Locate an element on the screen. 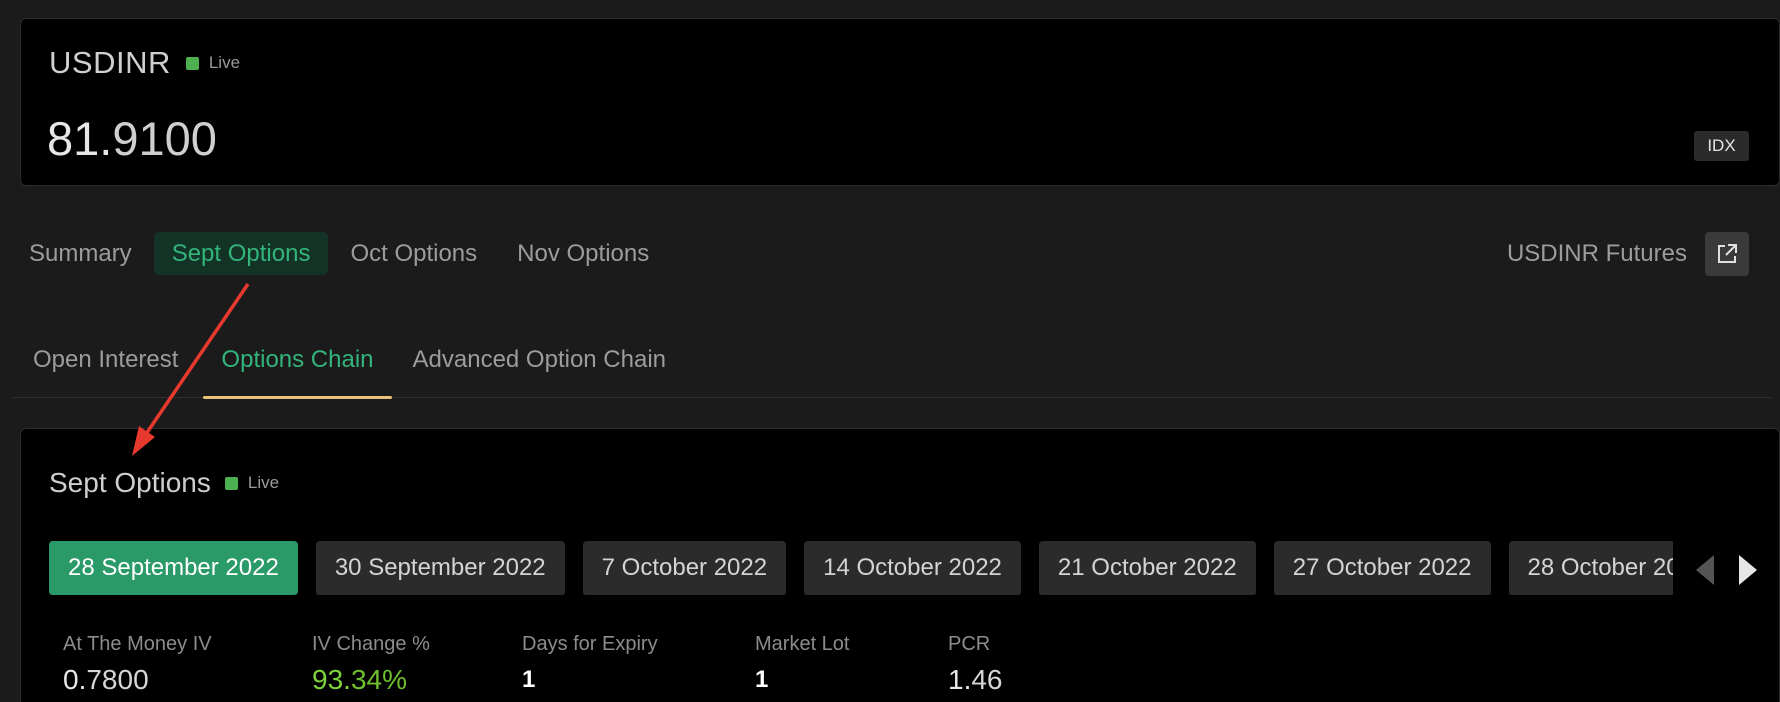 The width and height of the screenshot is (1780, 702). options-title-row: Sept Options Live is located at coordinates (164, 483).